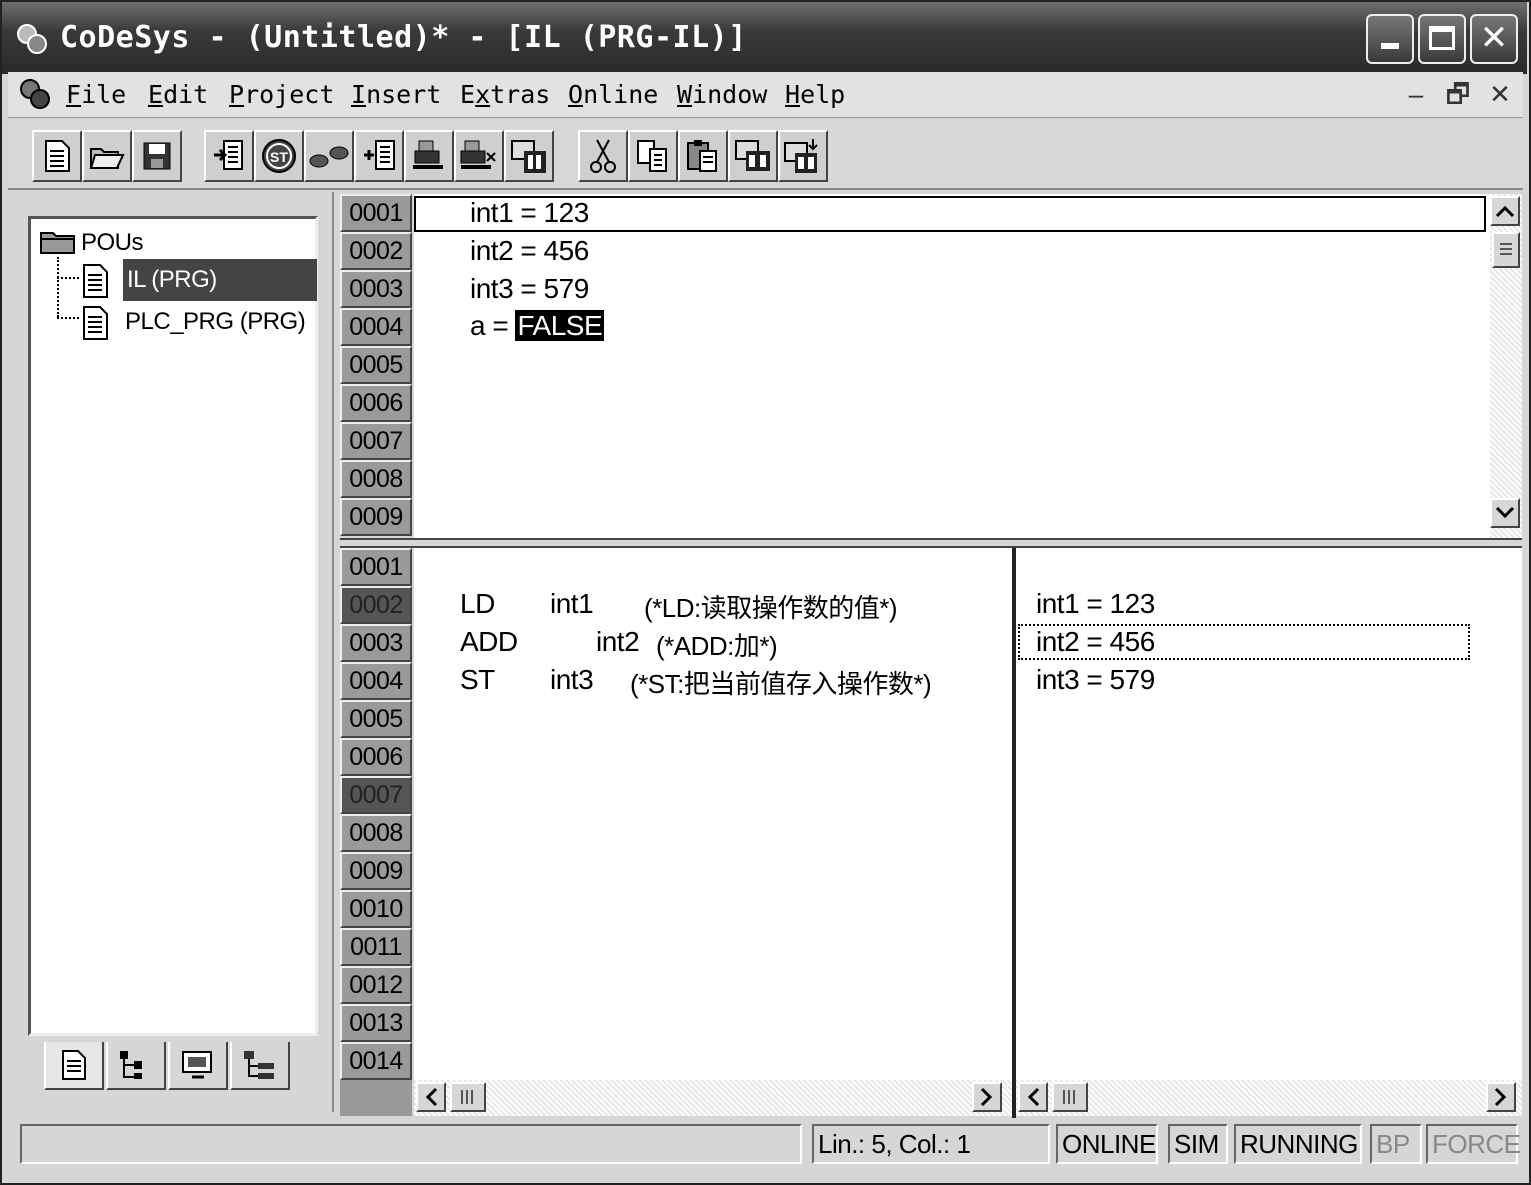  I want to click on mdi-restore-icon: 🗗, so click(1458, 94).